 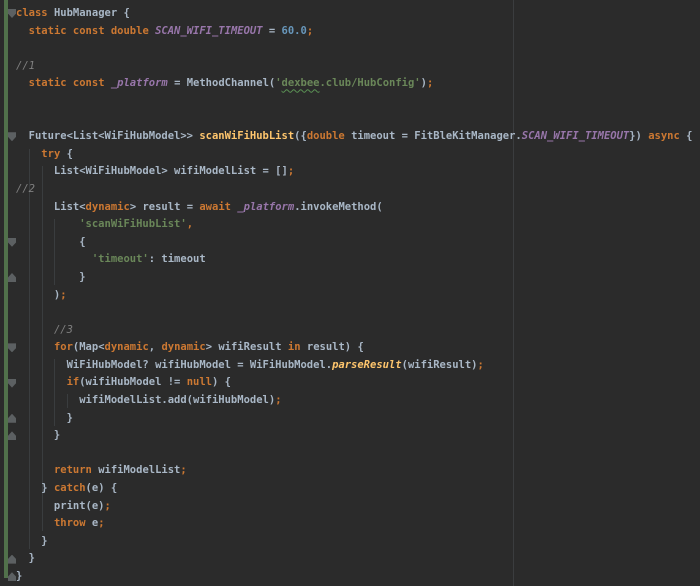 I want to click on code-token: scanWiFiHubList, so click(x=247, y=136).